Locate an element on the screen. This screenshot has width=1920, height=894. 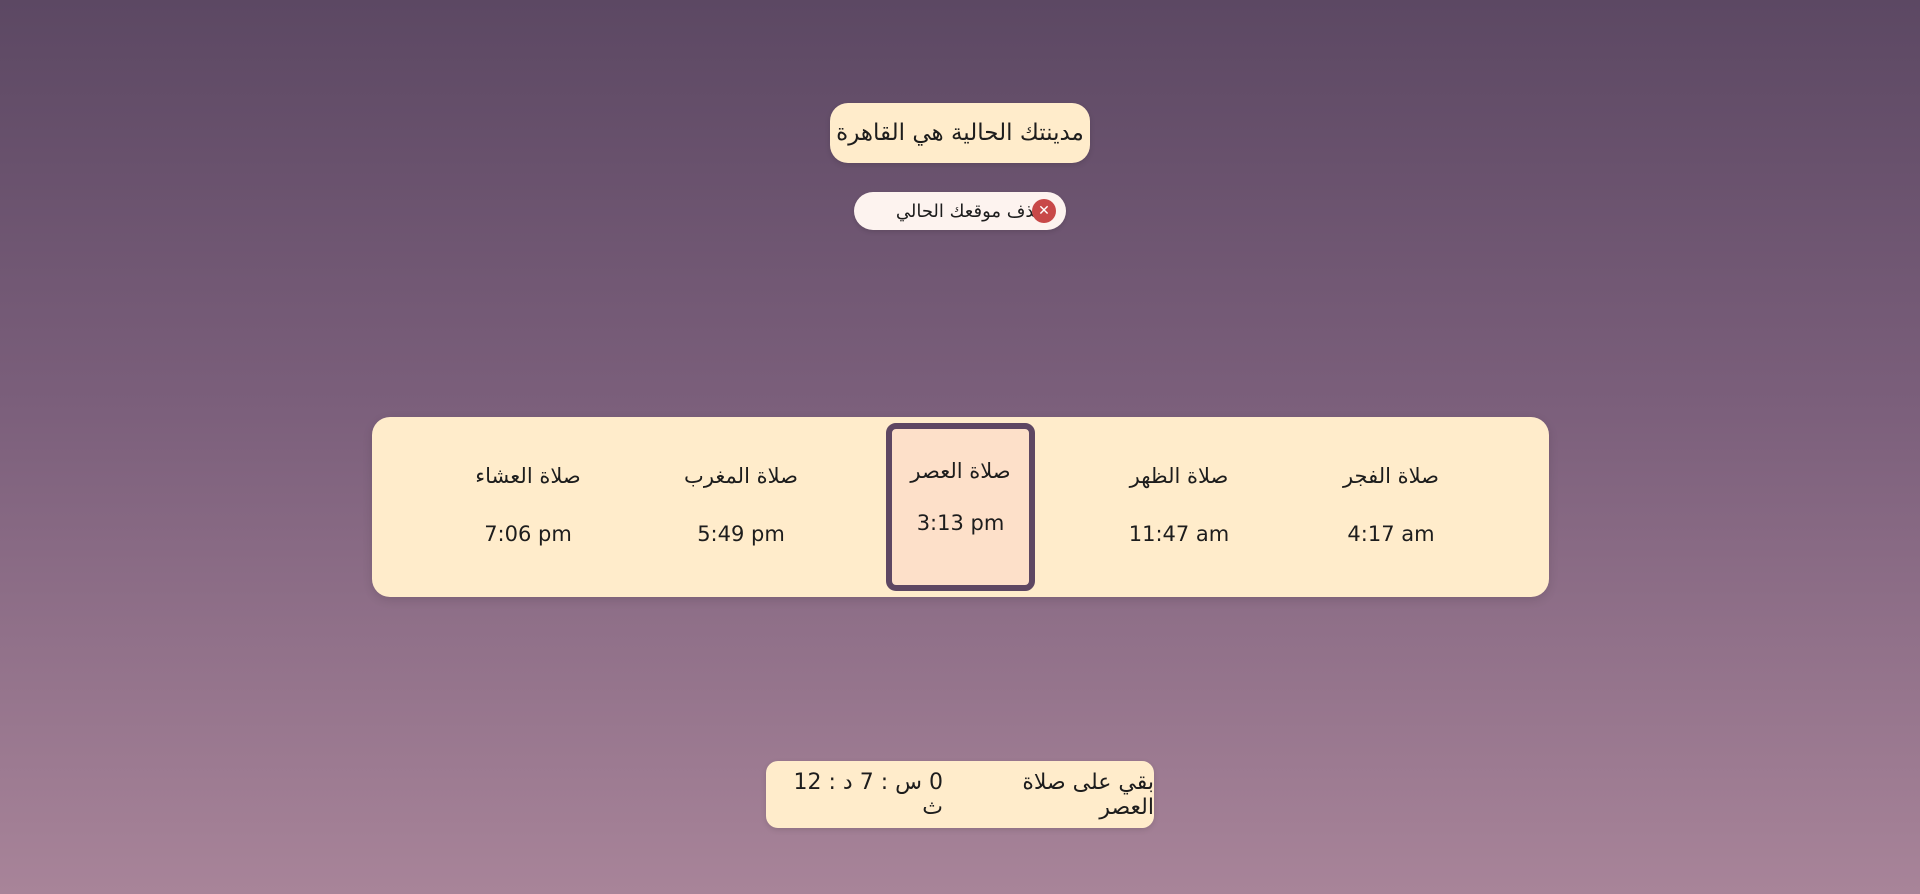
prayer-dhuhr: صلاة الظهر 11:47 am is located at coordinates (1179, 505).